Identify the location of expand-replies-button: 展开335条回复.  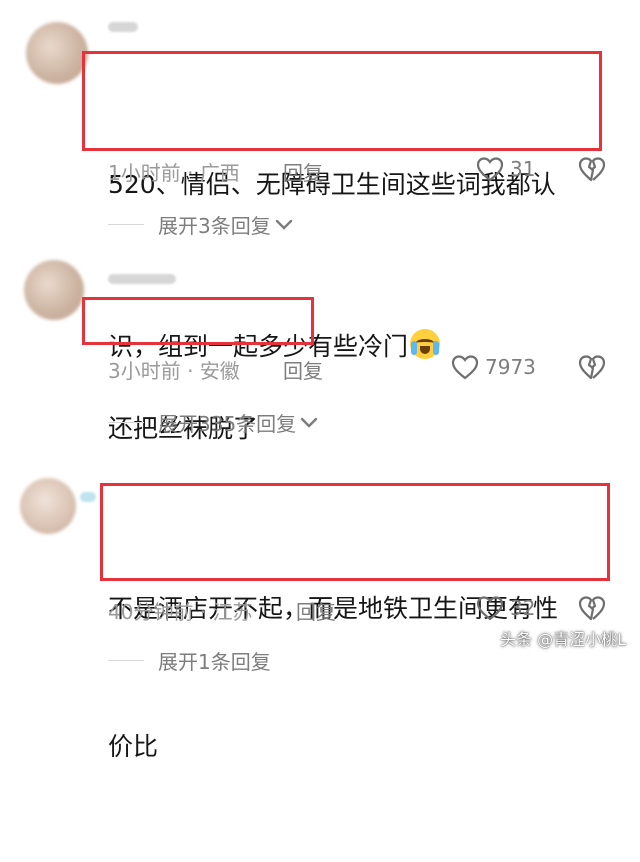
(213, 422).